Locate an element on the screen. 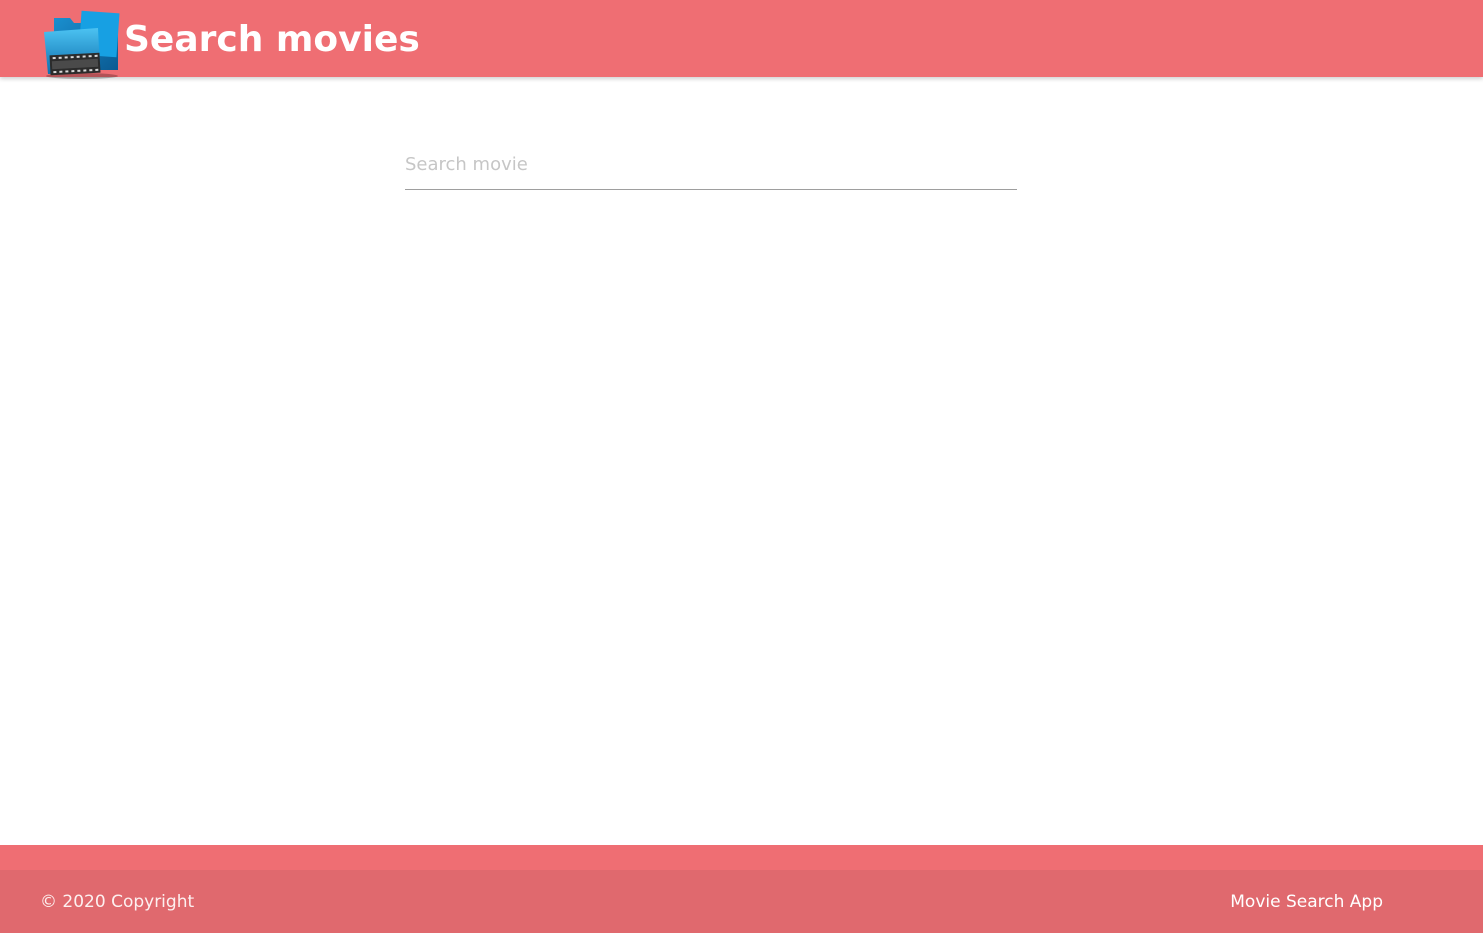  page-title: Search movies is located at coordinates (272, 39).